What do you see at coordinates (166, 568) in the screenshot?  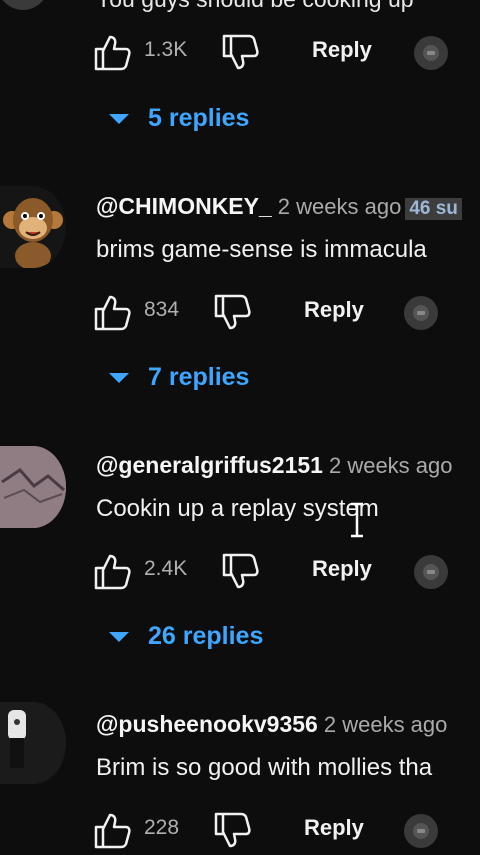 I see `like-count: 2.4K` at bounding box center [166, 568].